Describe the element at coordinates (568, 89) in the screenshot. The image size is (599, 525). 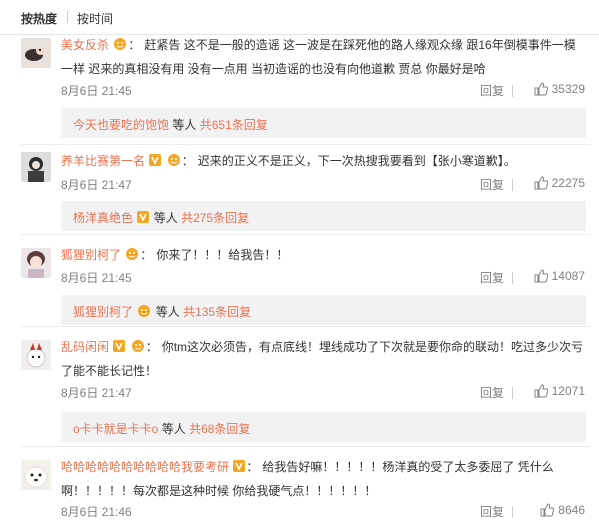
I see `like-count: 35329` at that location.